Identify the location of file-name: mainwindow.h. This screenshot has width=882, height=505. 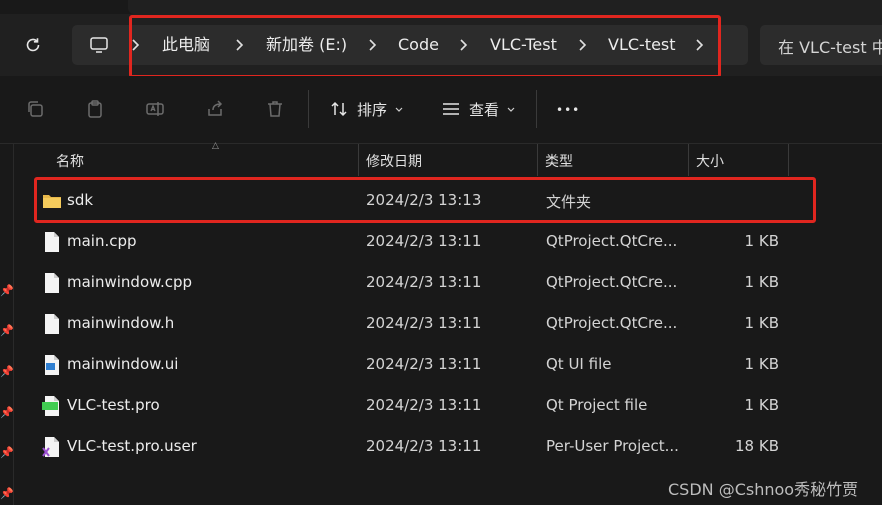
(121, 323).